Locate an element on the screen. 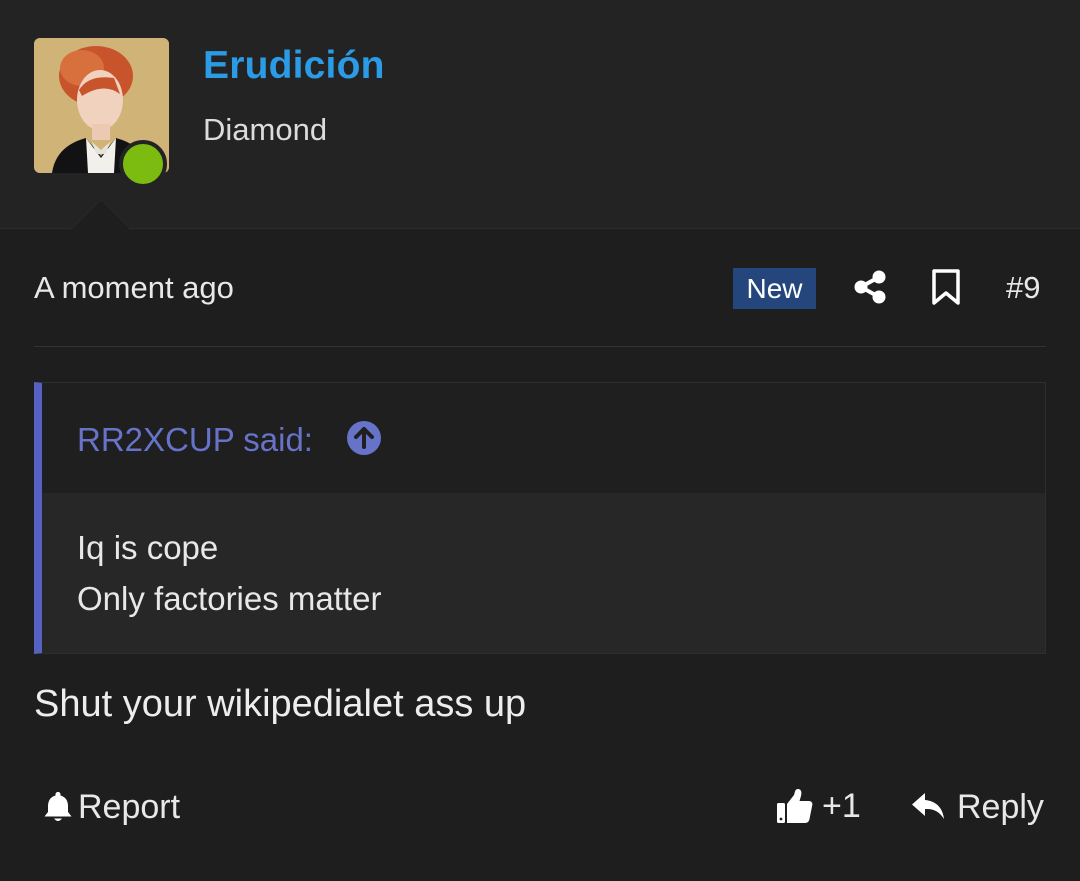 This screenshot has width=1080, height=881. online-status-indicator is located at coordinates (143, 164).